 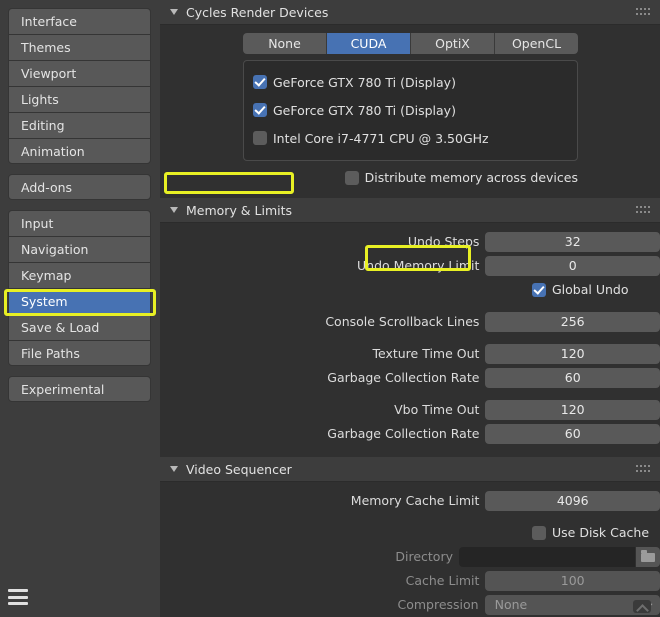 I want to click on use-disk-cache-label: Use Disk Cache, so click(x=601, y=532).